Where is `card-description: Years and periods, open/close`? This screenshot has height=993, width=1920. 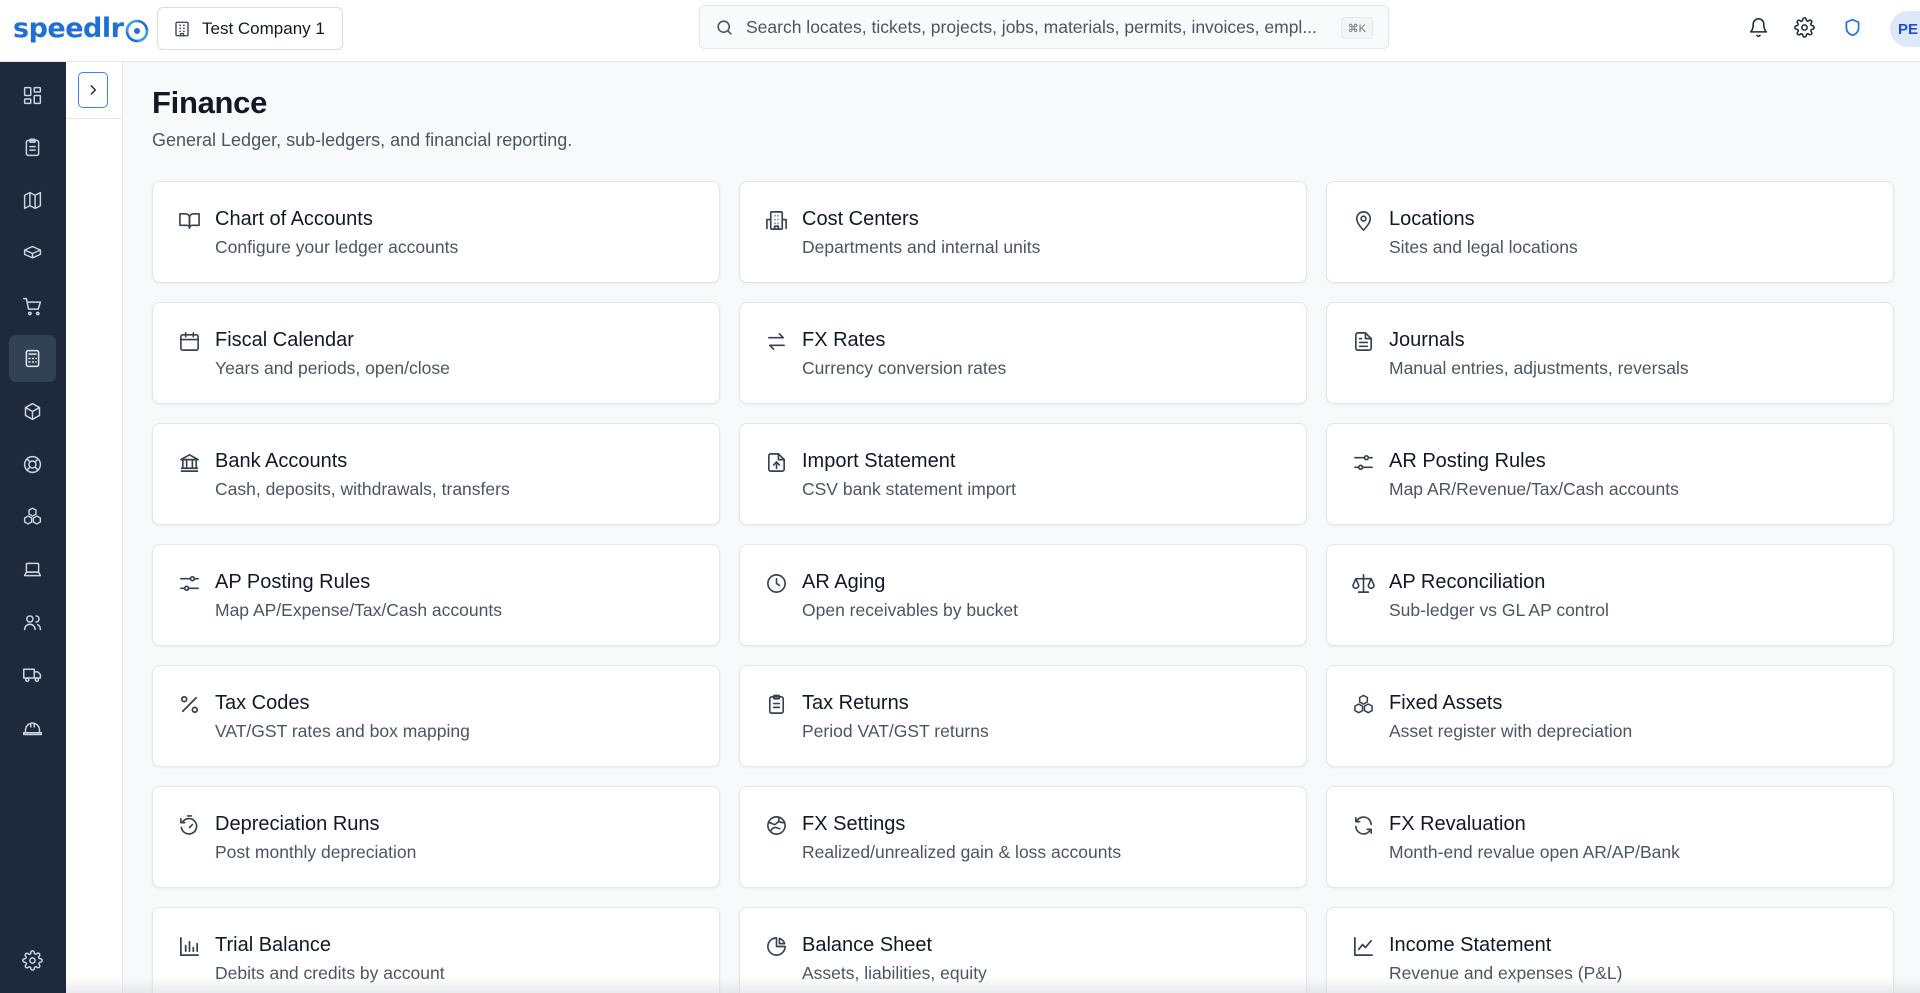 card-description: Years and periods, open/close is located at coordinates (332, 368).